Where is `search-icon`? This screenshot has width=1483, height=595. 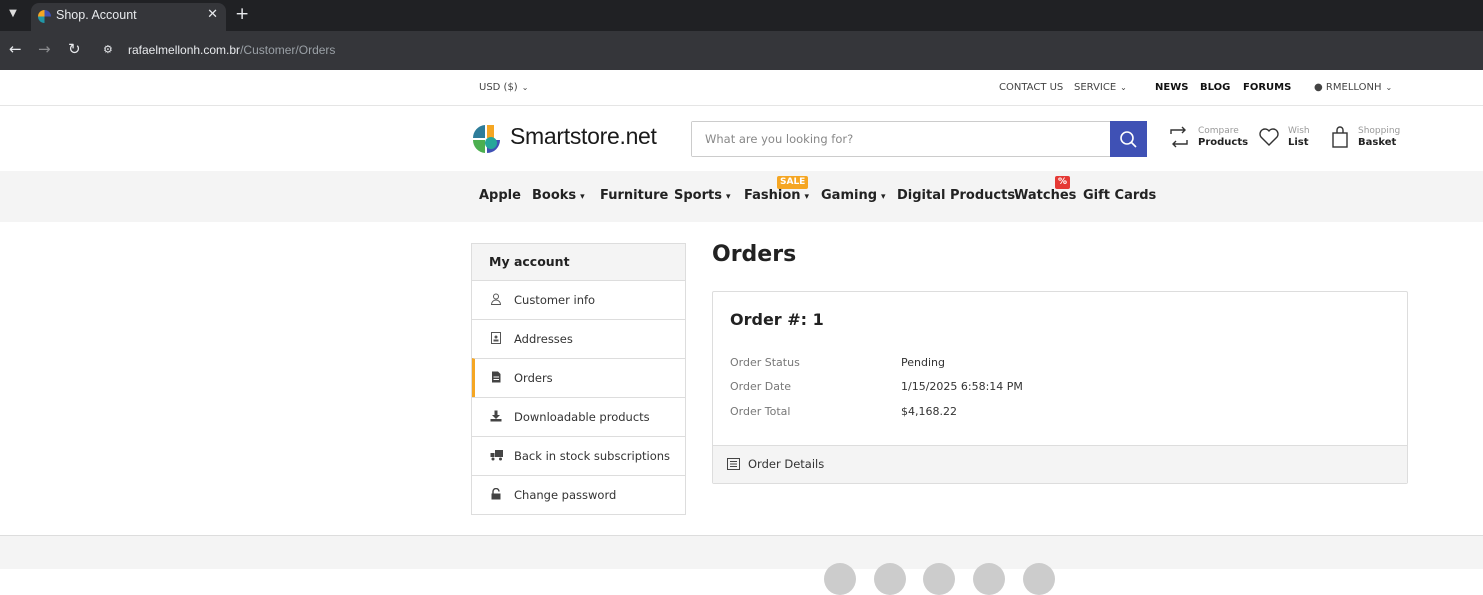 search-icon is located at coordinates (1128, 139).